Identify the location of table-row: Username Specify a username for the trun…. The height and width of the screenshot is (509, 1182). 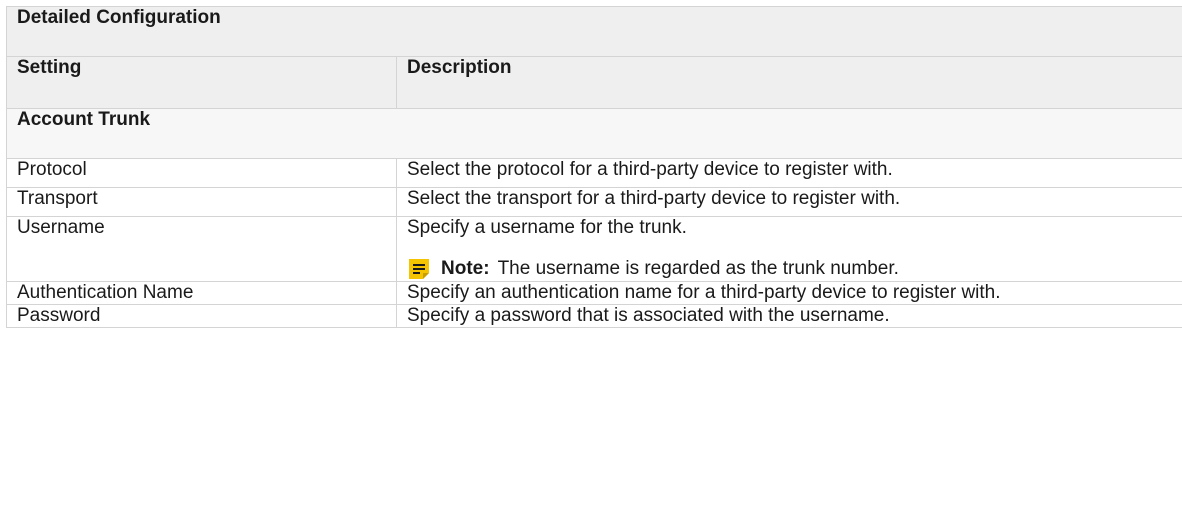
(594, 249).